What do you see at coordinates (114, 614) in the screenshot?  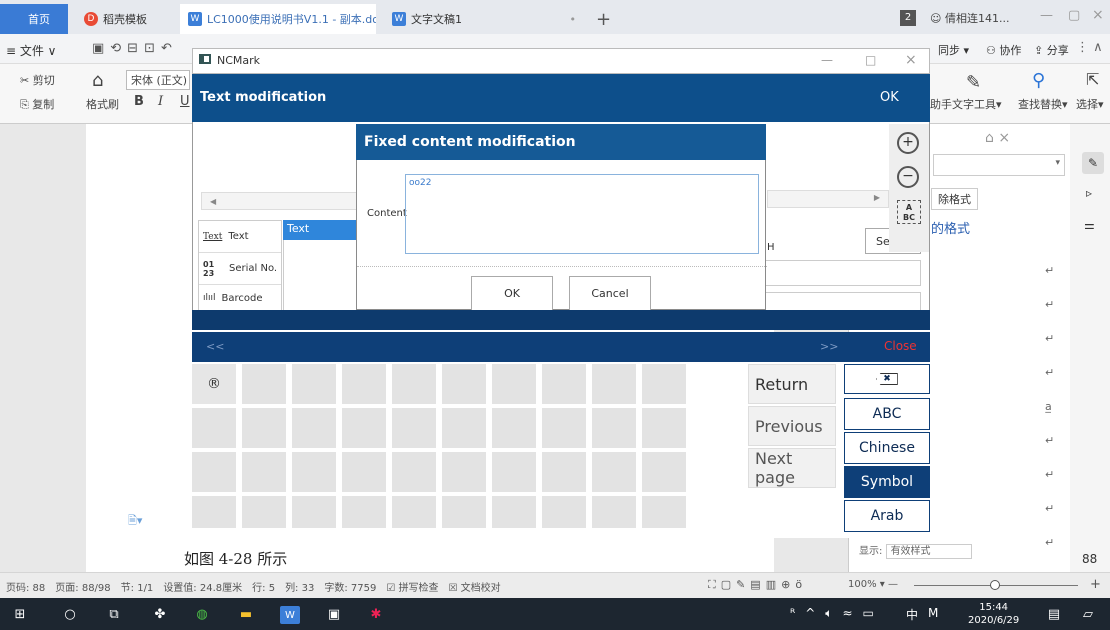 I see `task-view-icon: ⧉` at bounding box center [114, 614].